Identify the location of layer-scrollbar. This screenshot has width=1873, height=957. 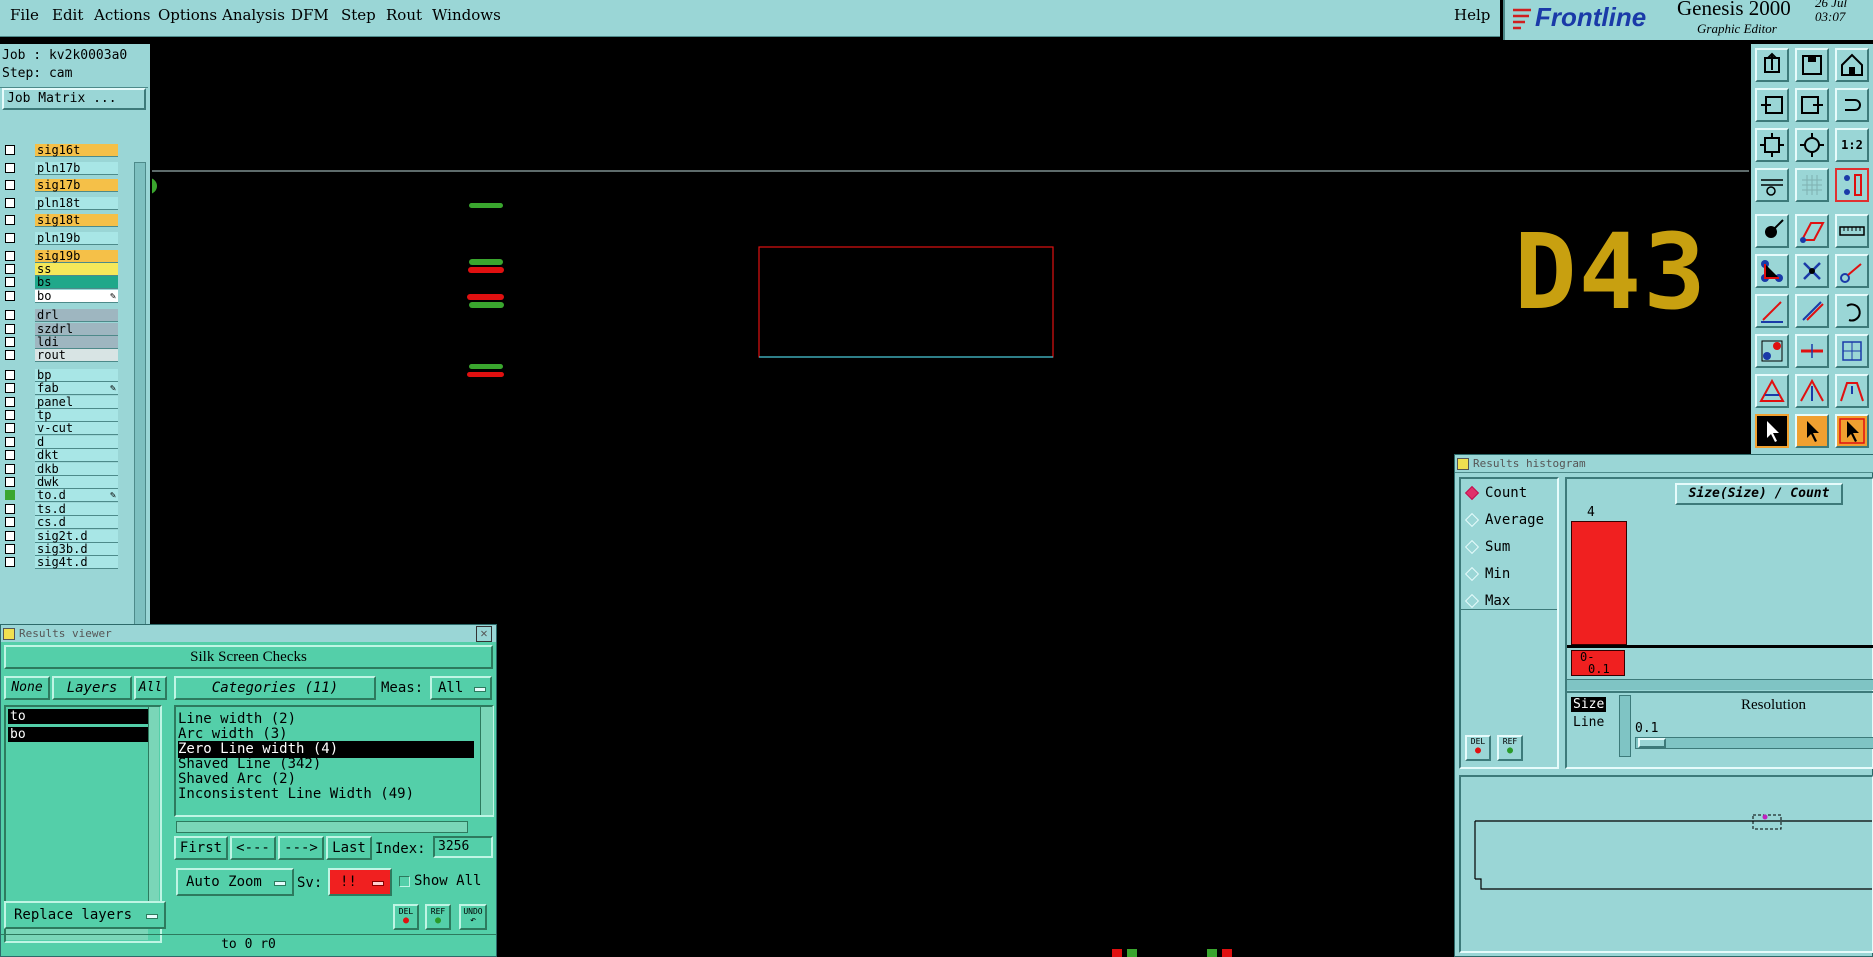
(140, 412).